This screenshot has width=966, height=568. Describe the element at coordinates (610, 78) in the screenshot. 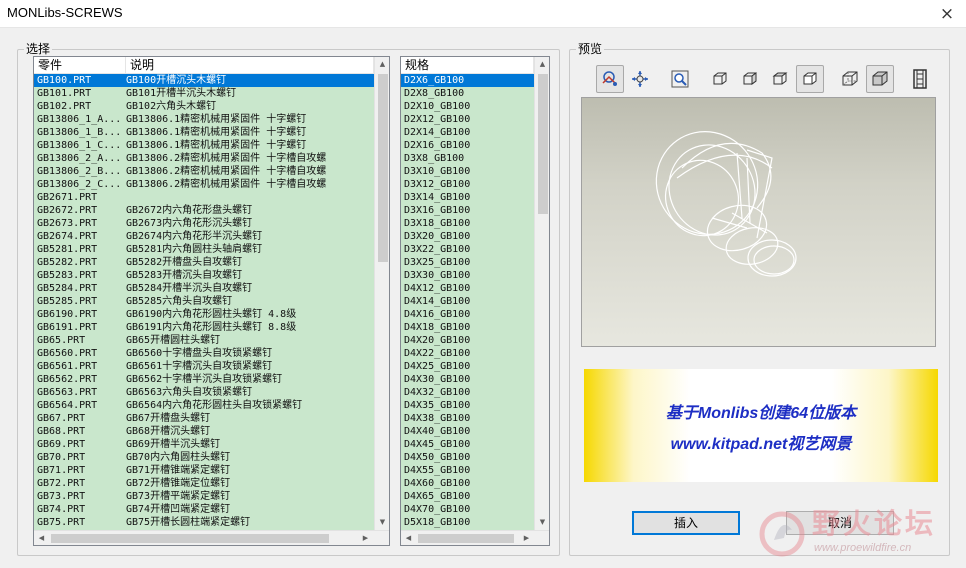

I see `spin-rotate-icon` at that location.